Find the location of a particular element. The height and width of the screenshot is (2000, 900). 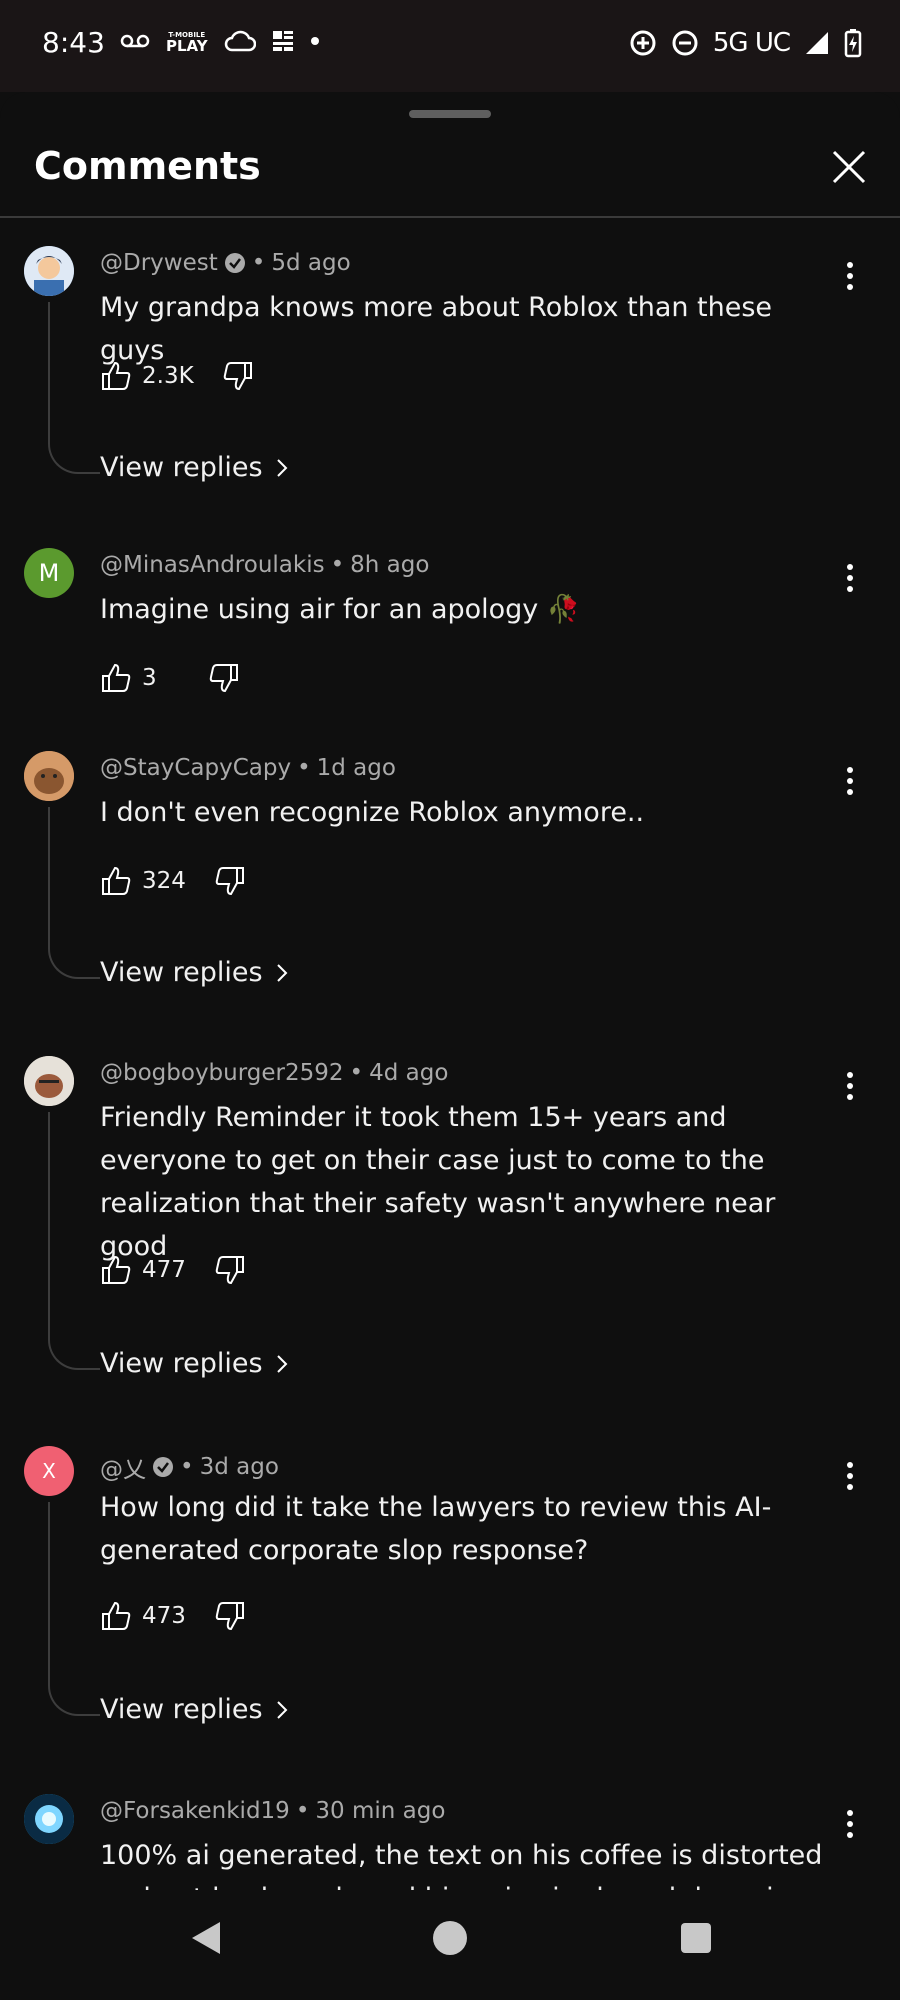

comment-age: 30 min ago is located at coordinates (380, 1811).